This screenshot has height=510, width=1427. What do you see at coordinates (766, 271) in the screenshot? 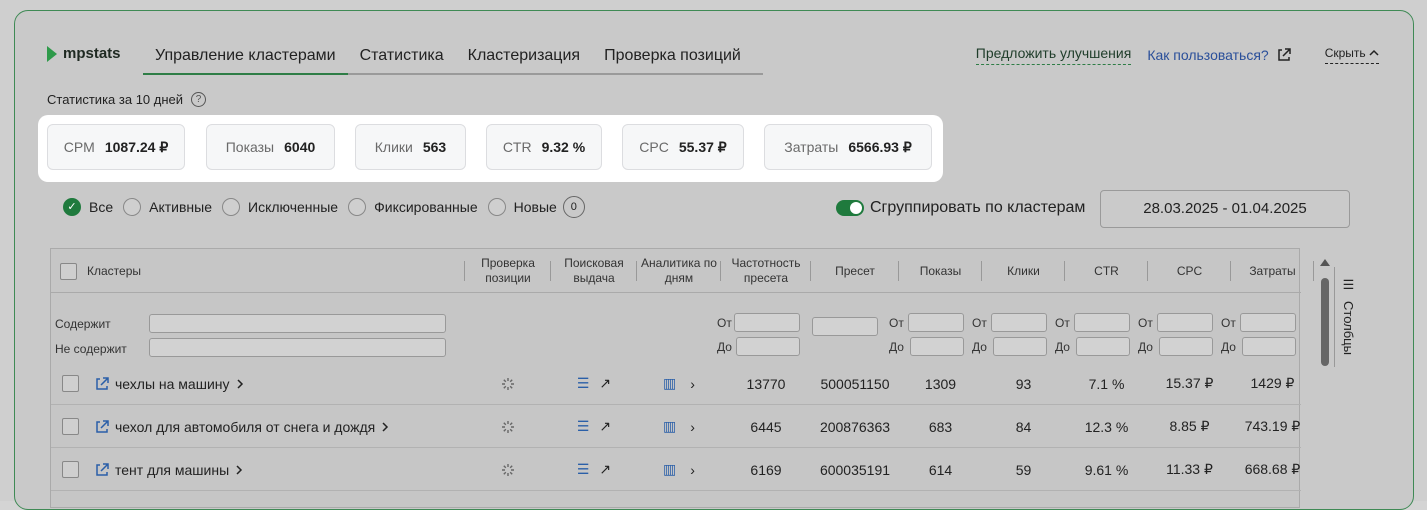
I see `col-frequency: Частотность пресета` at bounding box center [766, 271].